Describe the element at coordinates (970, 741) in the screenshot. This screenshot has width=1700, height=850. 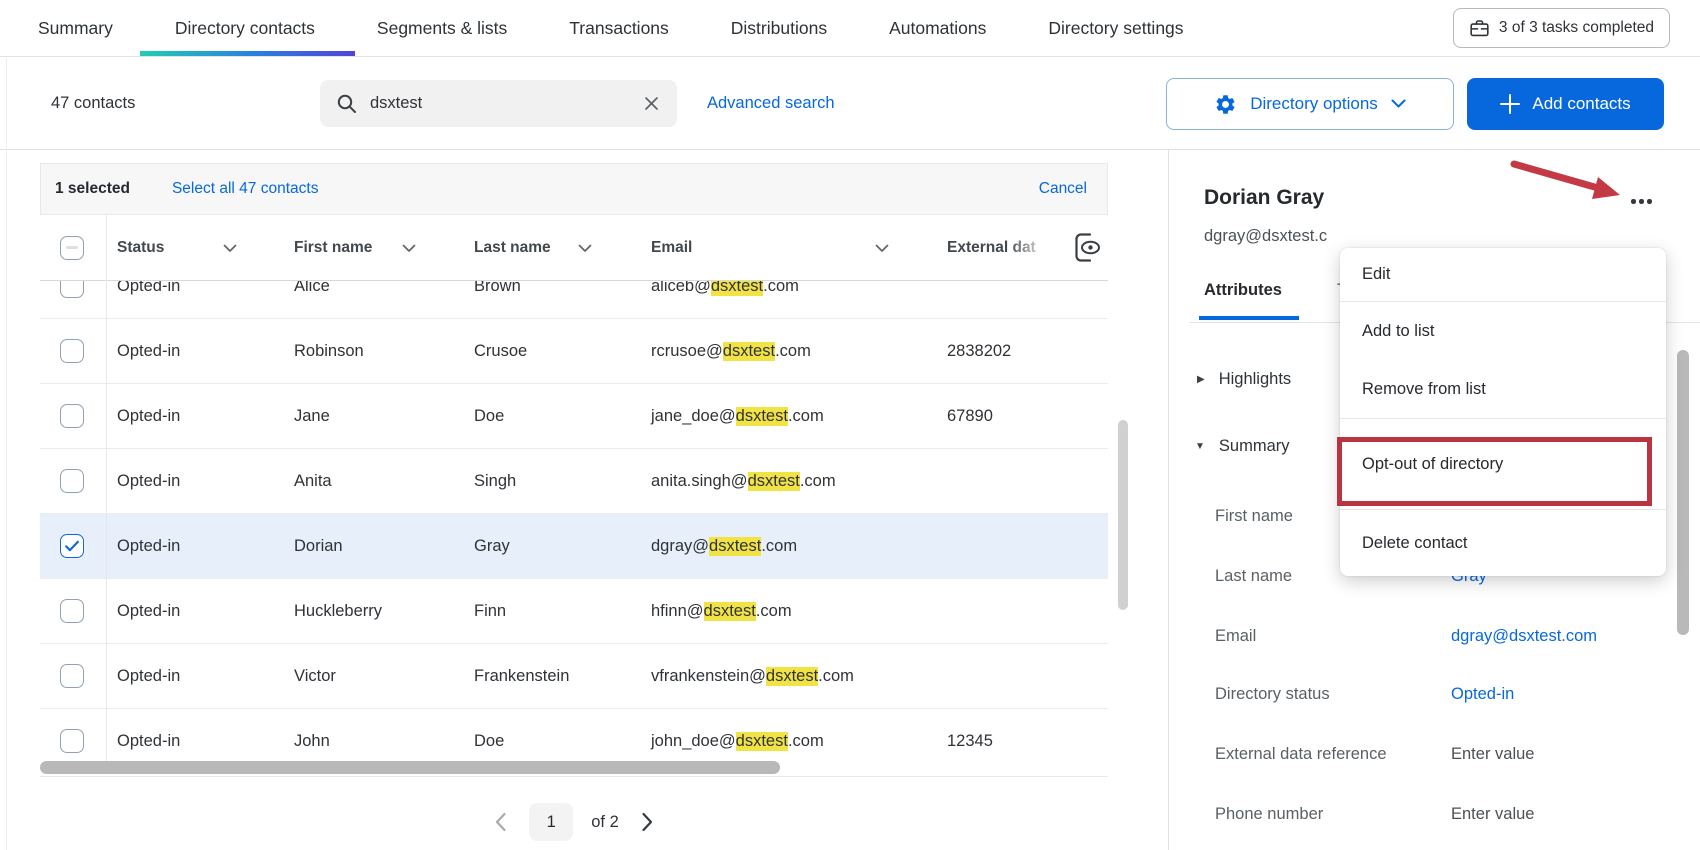
I see `cell-external-data: 12345` at that location.